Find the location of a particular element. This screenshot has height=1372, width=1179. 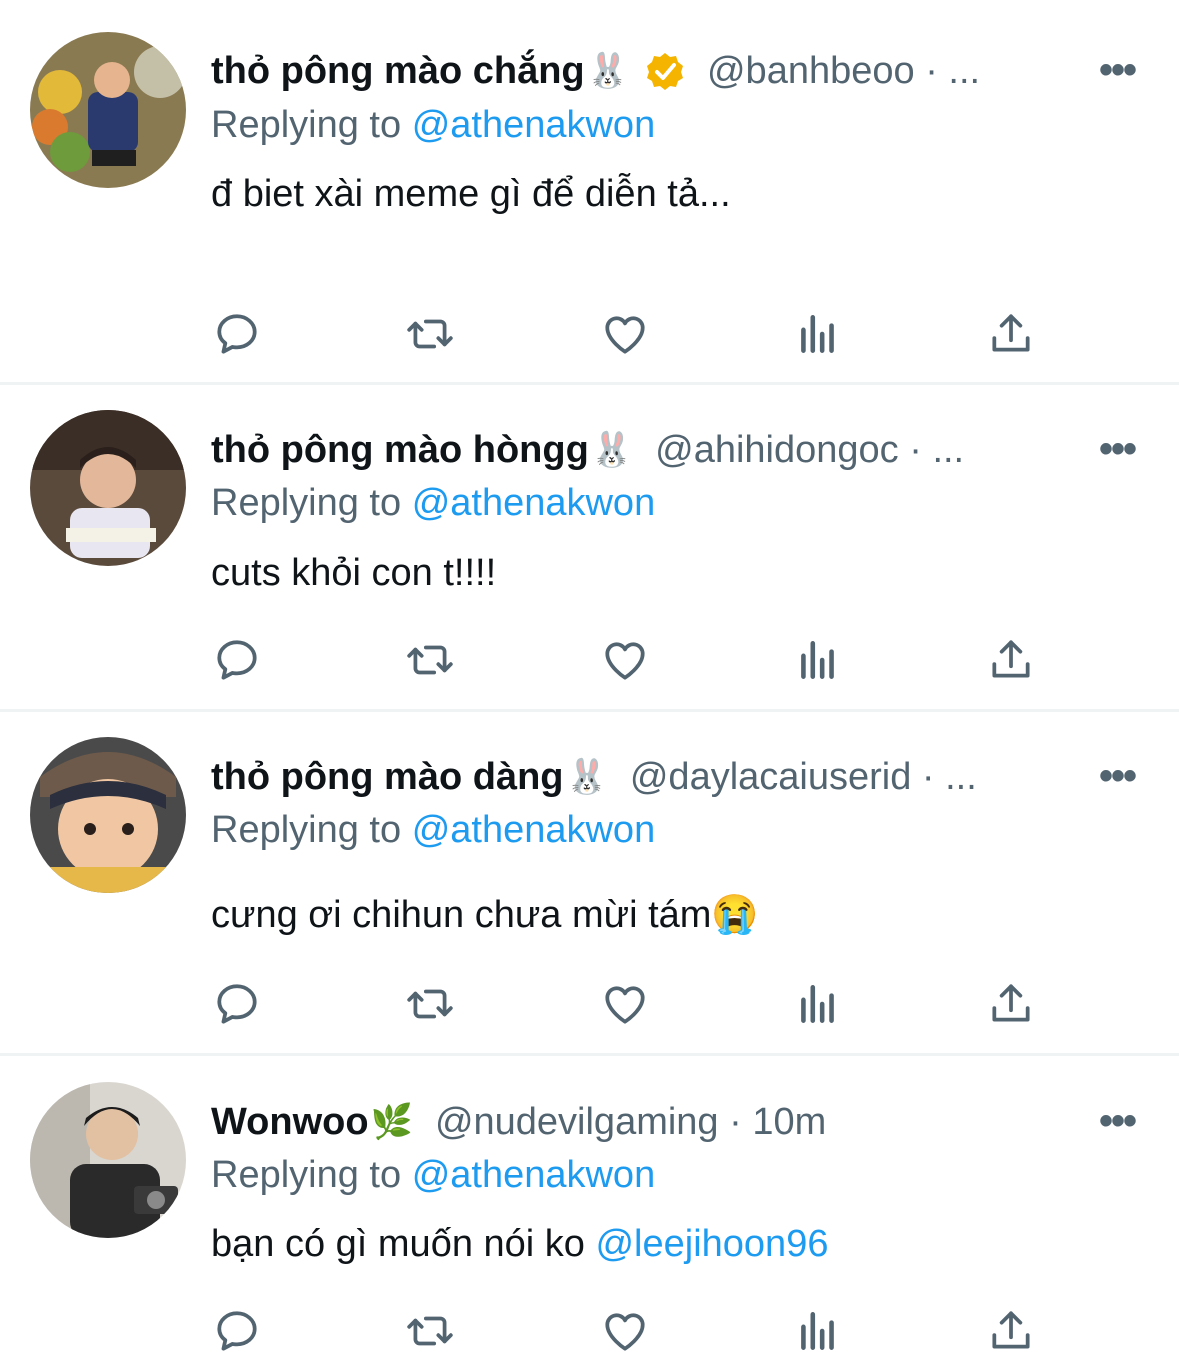

tweet-header: Wonwoo 🌿 @nudevilgaming · 10m is located at coordinates (518, 1122).